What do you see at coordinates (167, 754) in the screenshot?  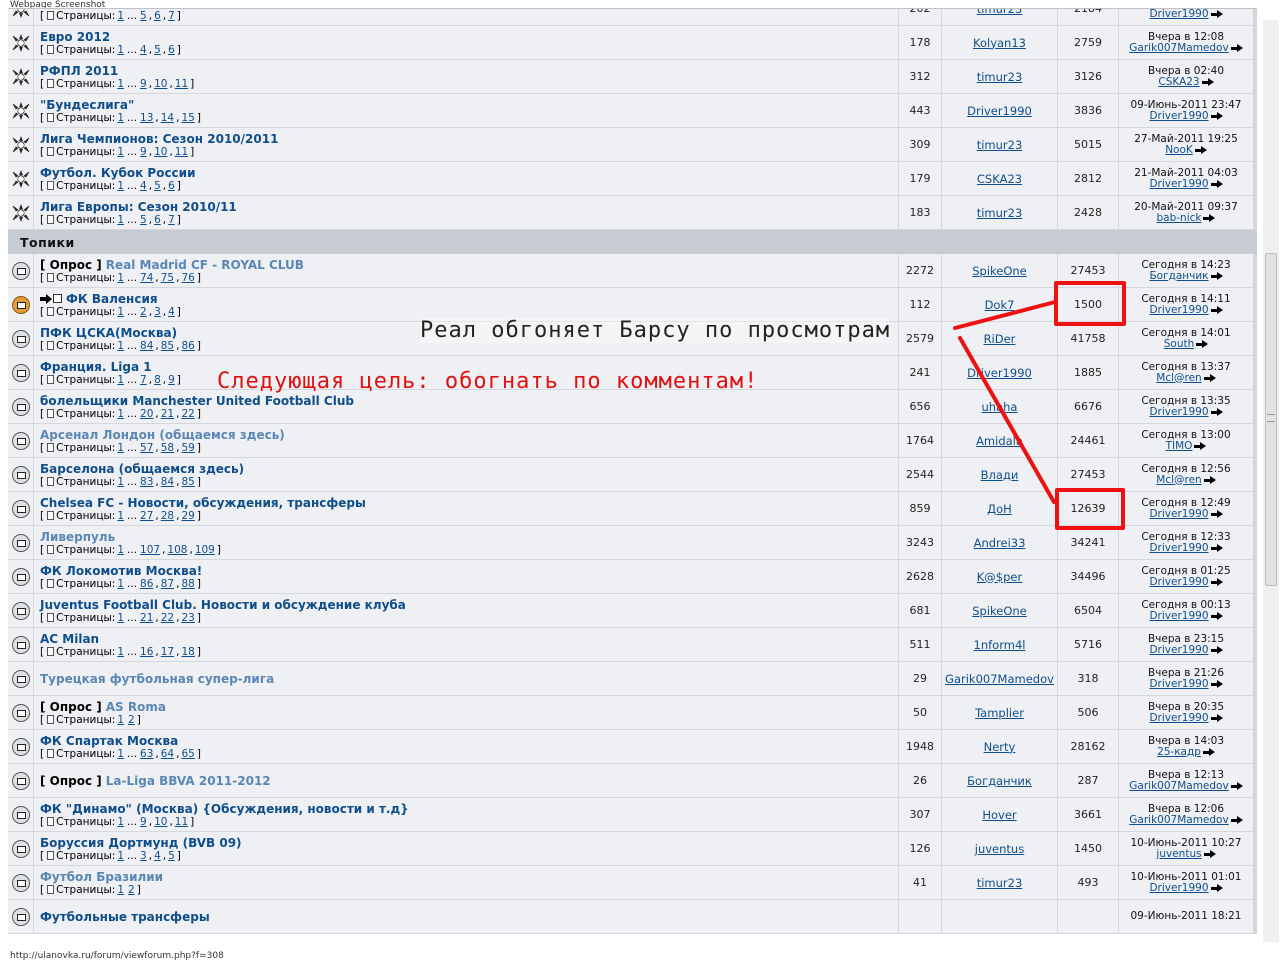 I see `page-link: 64` at bounding box center [167, 754].